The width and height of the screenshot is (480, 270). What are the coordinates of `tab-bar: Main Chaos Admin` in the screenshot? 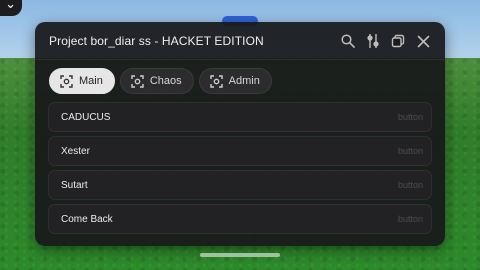 It's located at (160, 81).